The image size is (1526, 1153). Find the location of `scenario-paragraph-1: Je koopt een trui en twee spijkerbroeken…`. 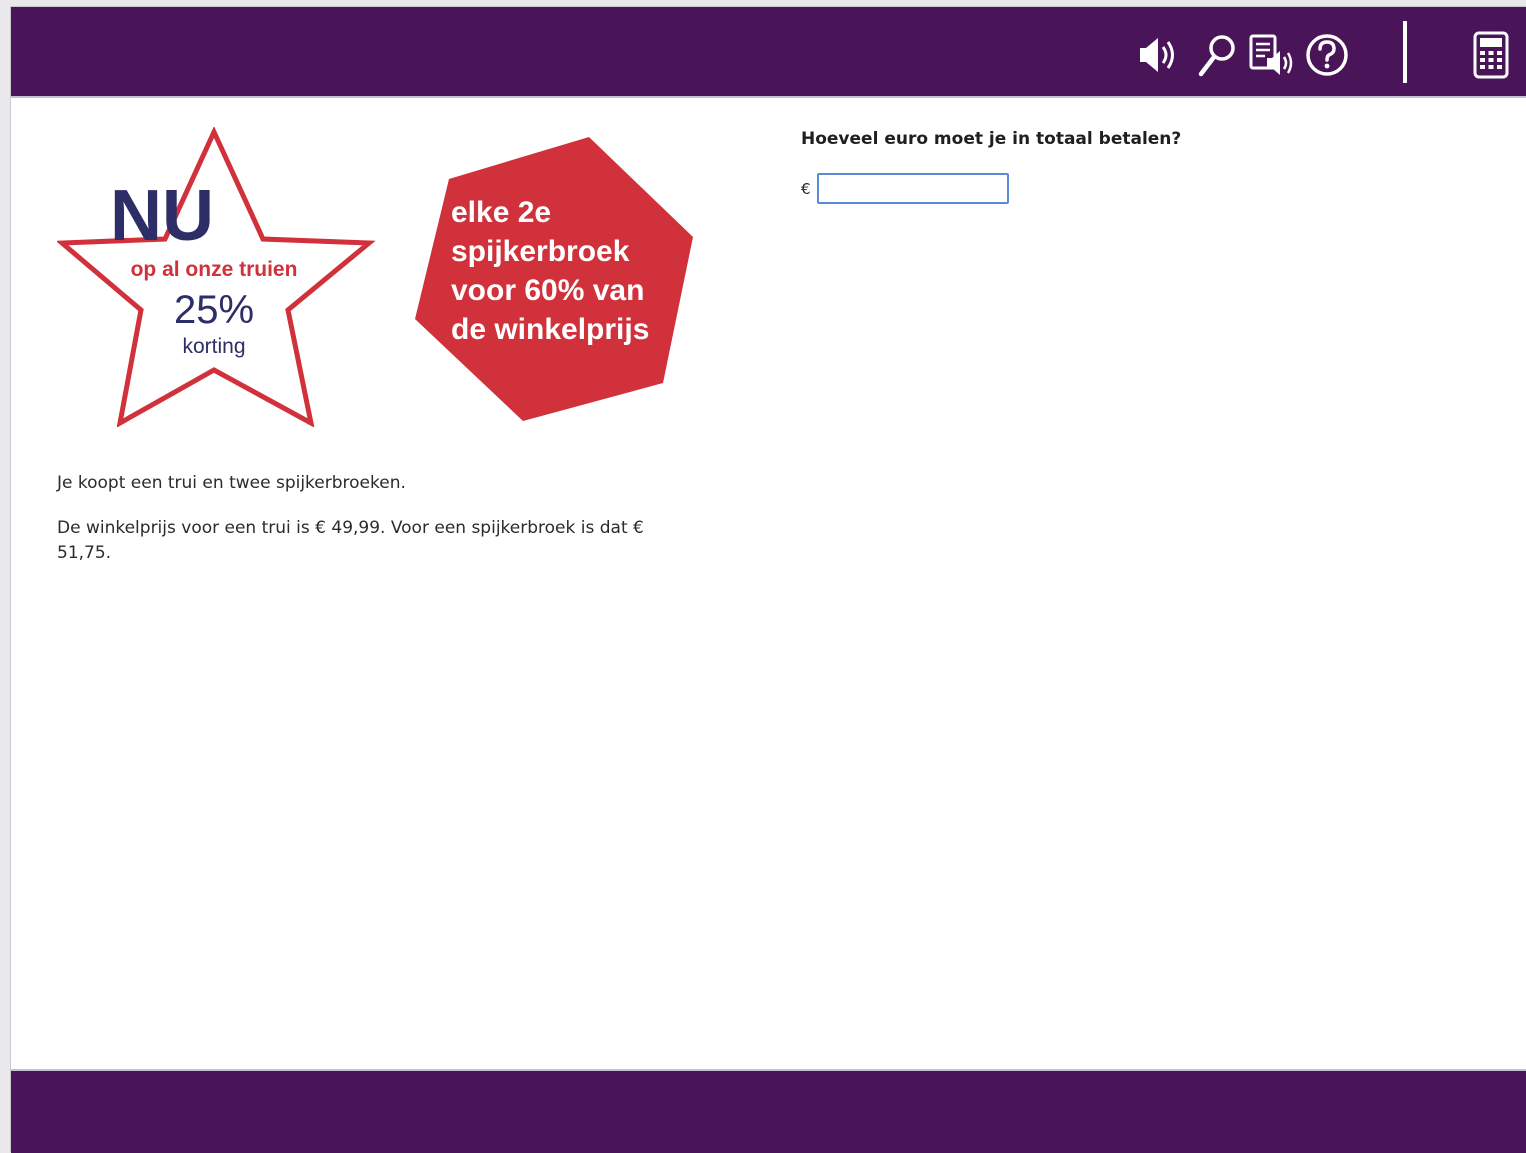

scenario-paragraph-1: Je koopt een trui en twee spijkerbroeken… is located at coordinates (231, 483).